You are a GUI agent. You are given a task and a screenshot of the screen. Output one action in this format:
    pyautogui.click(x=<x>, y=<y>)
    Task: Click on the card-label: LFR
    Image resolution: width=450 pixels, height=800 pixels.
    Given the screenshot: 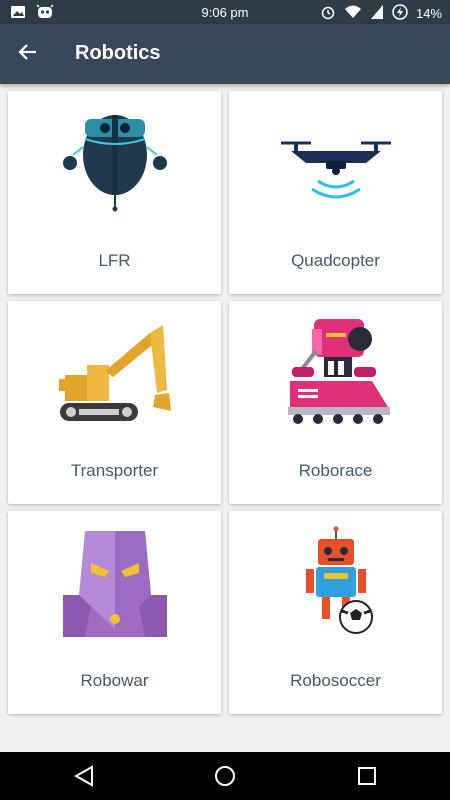 What is the action you would take?
    pyautogui.click(x=114, y=260)
    